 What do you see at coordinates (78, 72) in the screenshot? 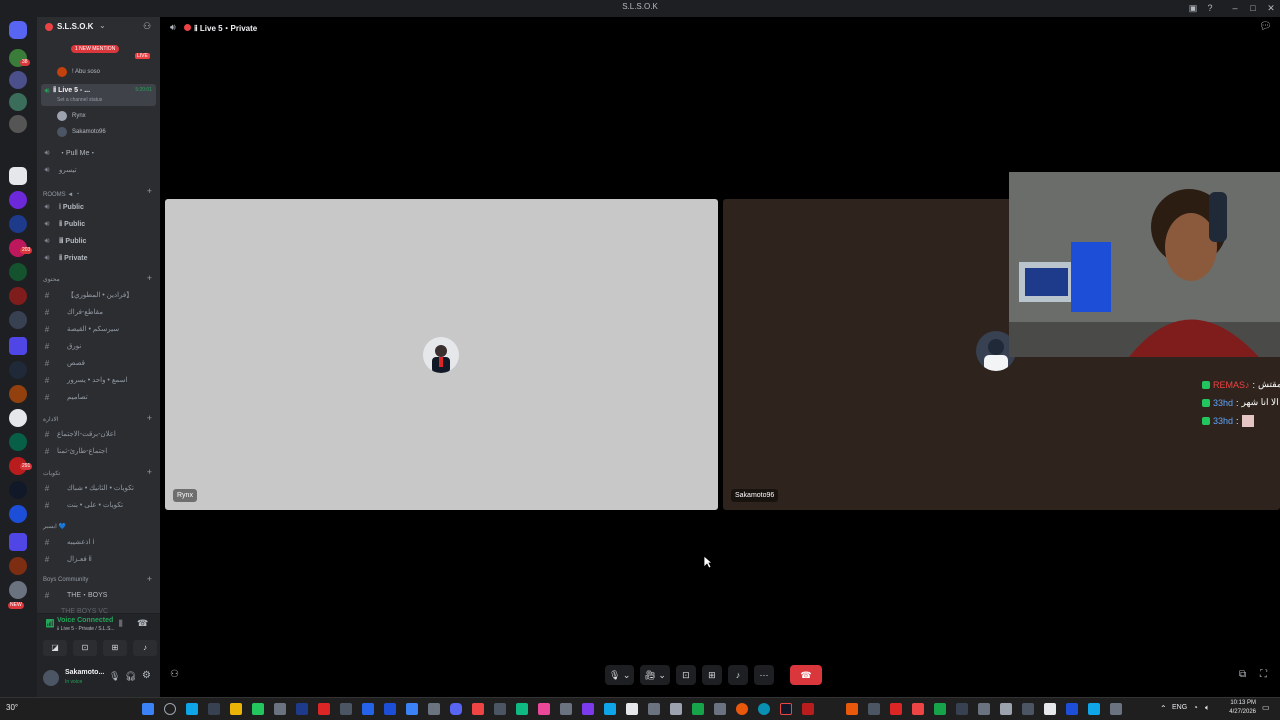
I see `voice-user-row: ! Abu soso` at bounding box center [78, 72].